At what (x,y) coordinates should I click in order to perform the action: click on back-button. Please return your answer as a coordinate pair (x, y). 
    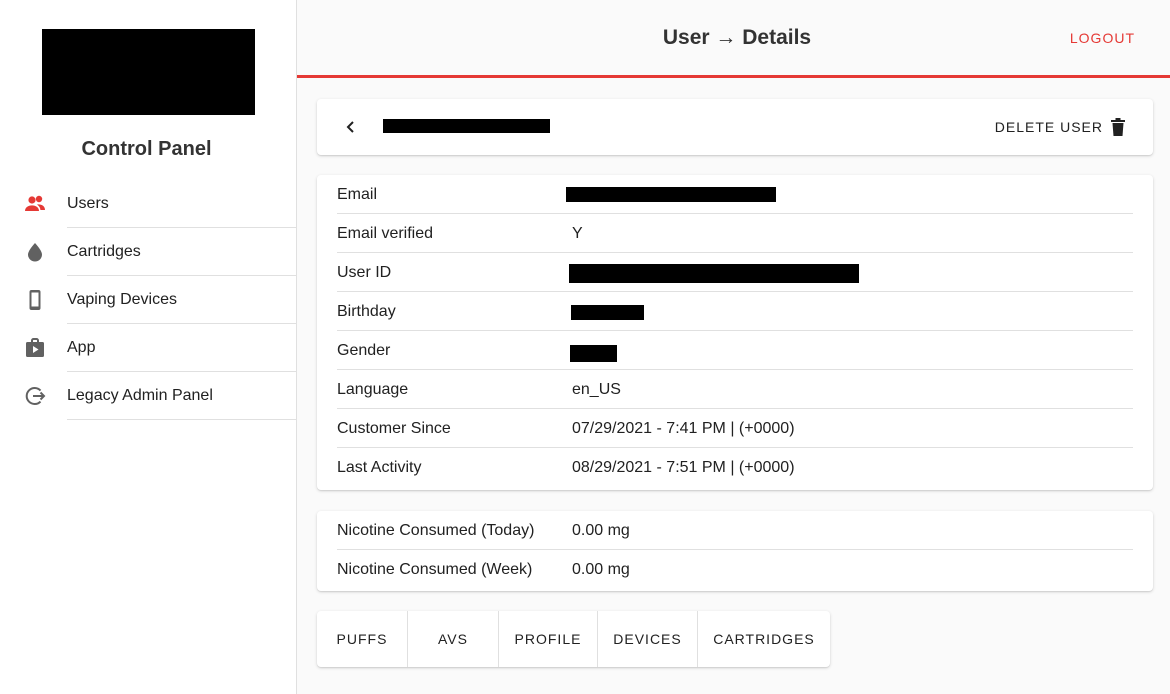
    Looking at the image, I should click on (351, 127).